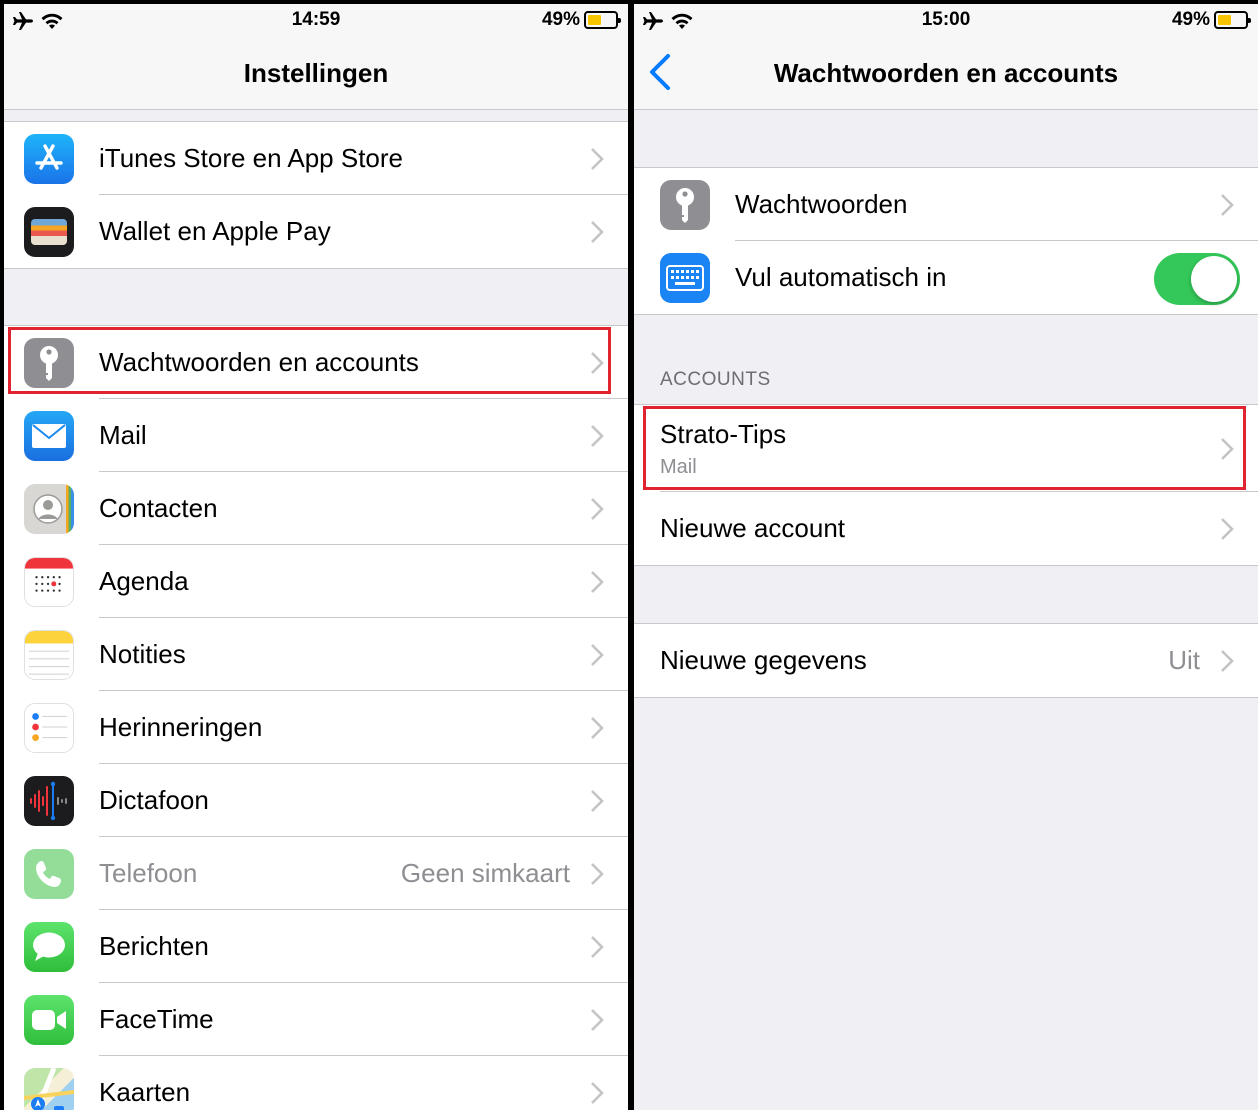 This screenshot has width=1258, height=1110. I want to click on mail-icon, so click(49, 436).